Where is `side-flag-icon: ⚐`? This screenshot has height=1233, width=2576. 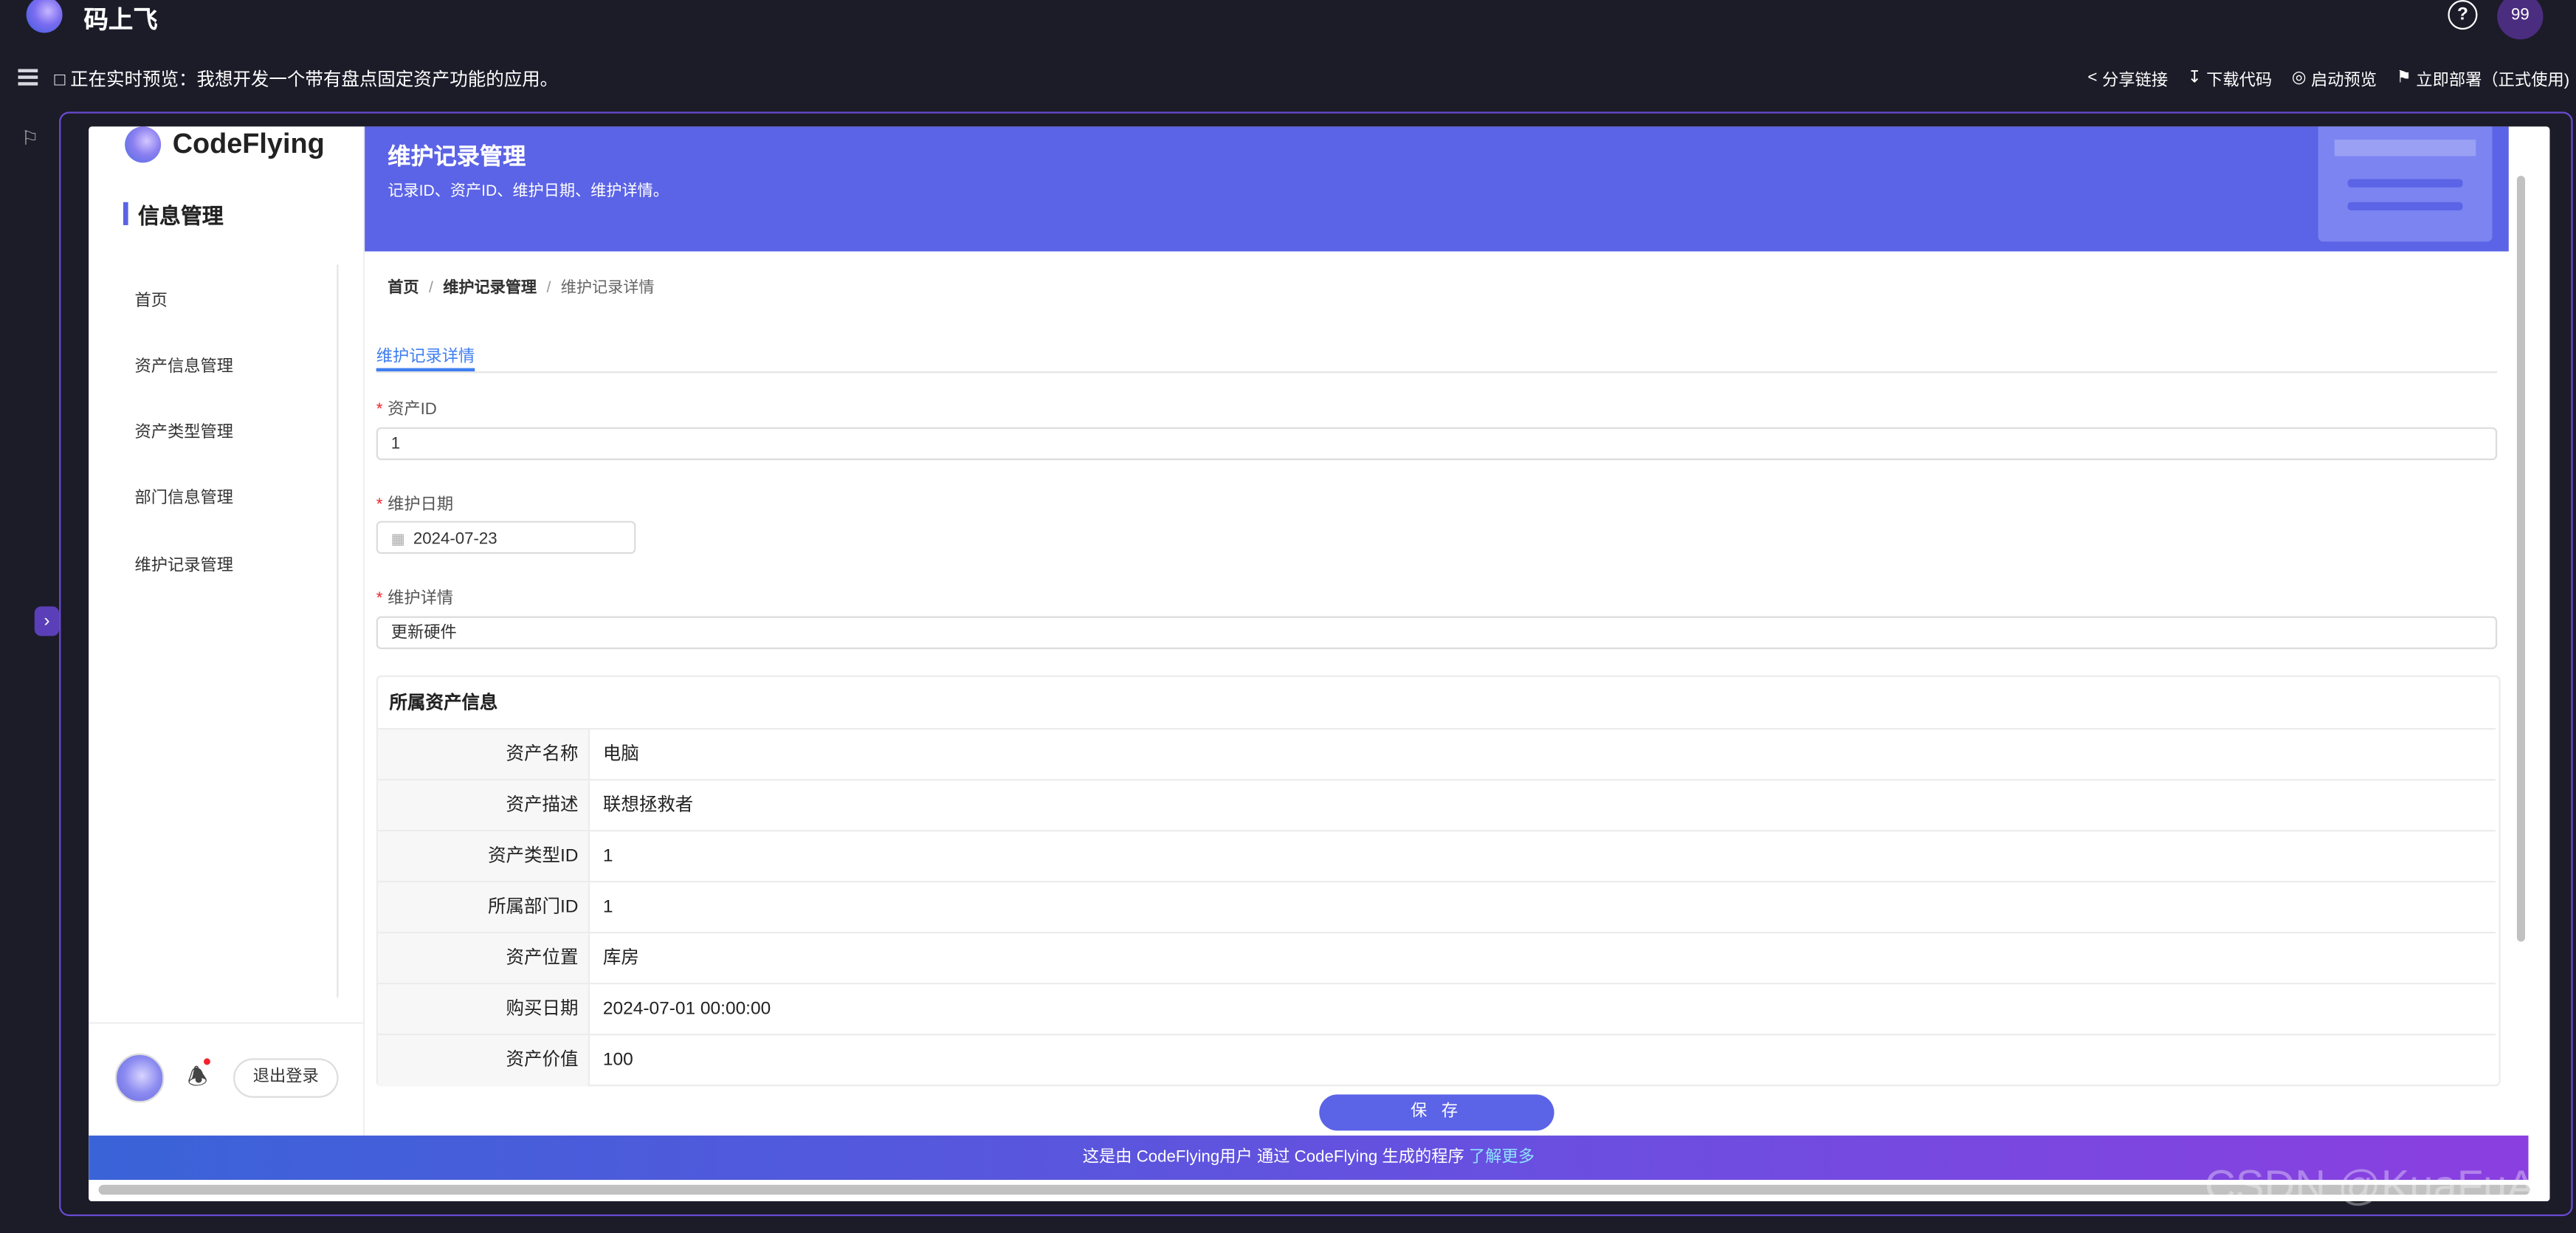 side-flag-icon: ⚐ is located at coordinates (30, 137).